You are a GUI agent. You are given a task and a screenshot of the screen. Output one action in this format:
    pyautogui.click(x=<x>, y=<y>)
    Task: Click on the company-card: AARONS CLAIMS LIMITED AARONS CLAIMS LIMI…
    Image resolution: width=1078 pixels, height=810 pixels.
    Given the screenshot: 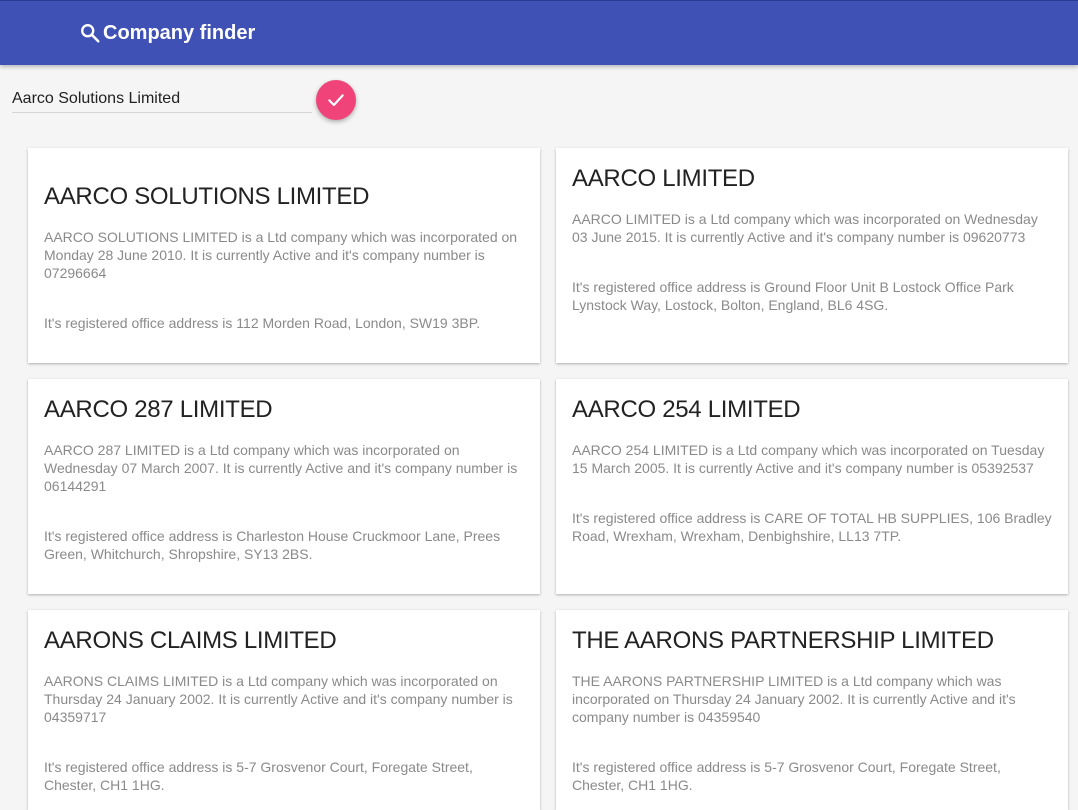 What is the action you would take?
    pyautogui.click(x=284, y=710)
    